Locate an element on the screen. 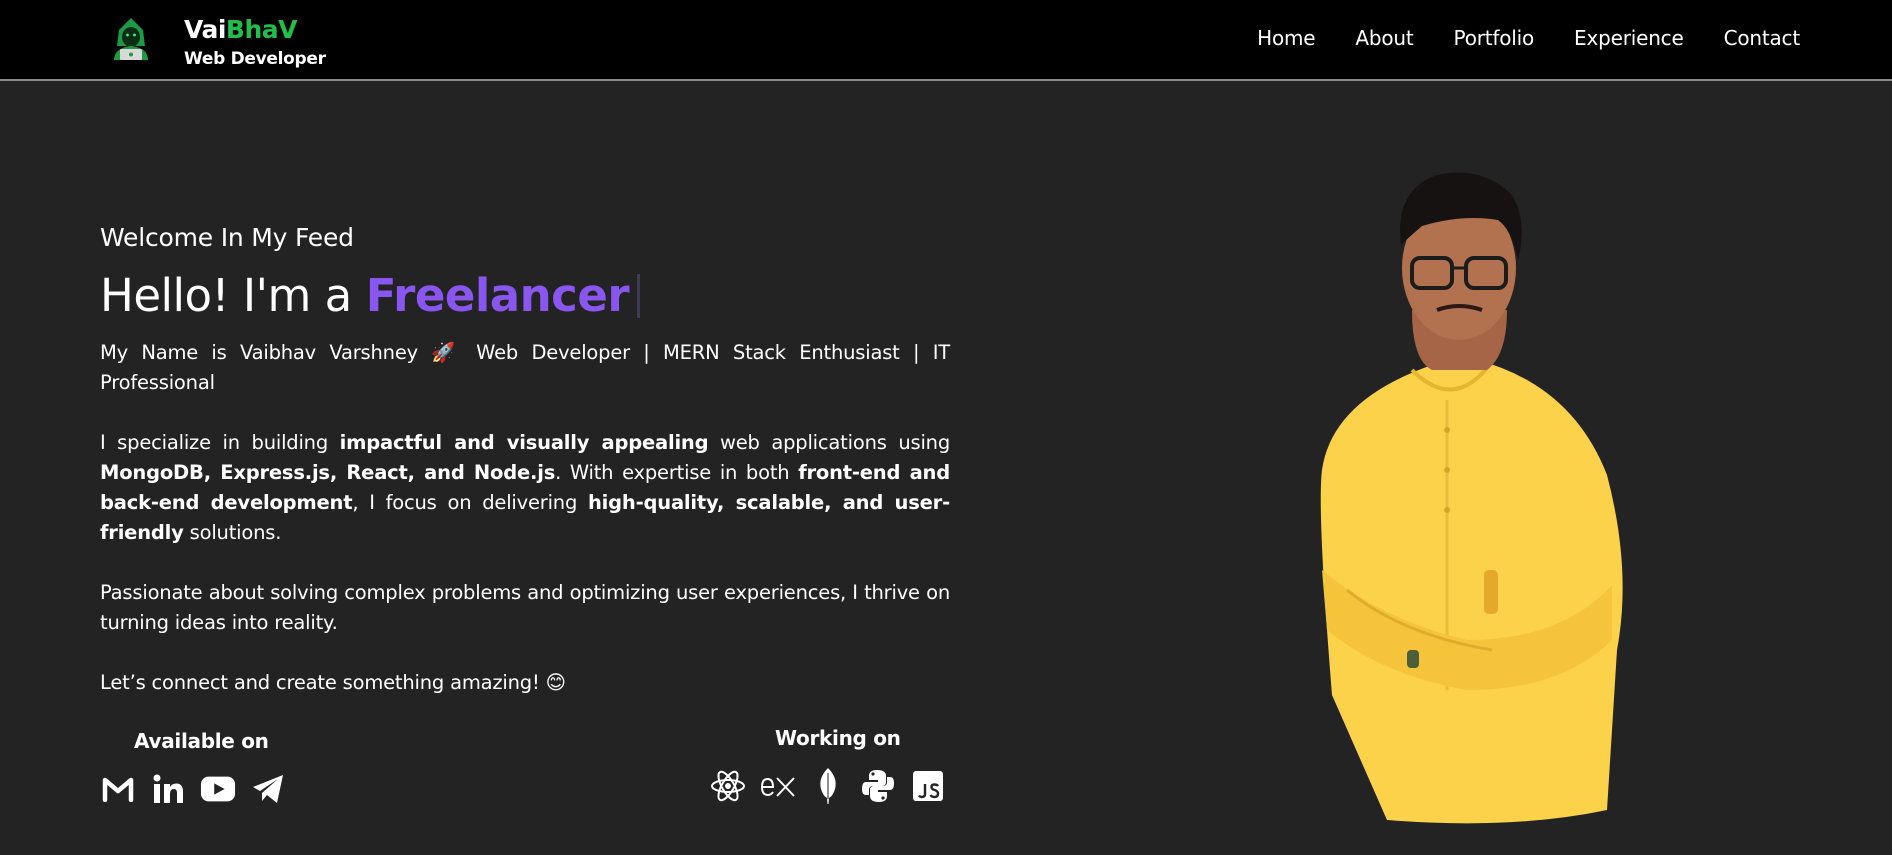 The height and width of the screenshot is (855, 1892). headline: Hello! I'm a Freelancer is located at coordinates (525, 296).